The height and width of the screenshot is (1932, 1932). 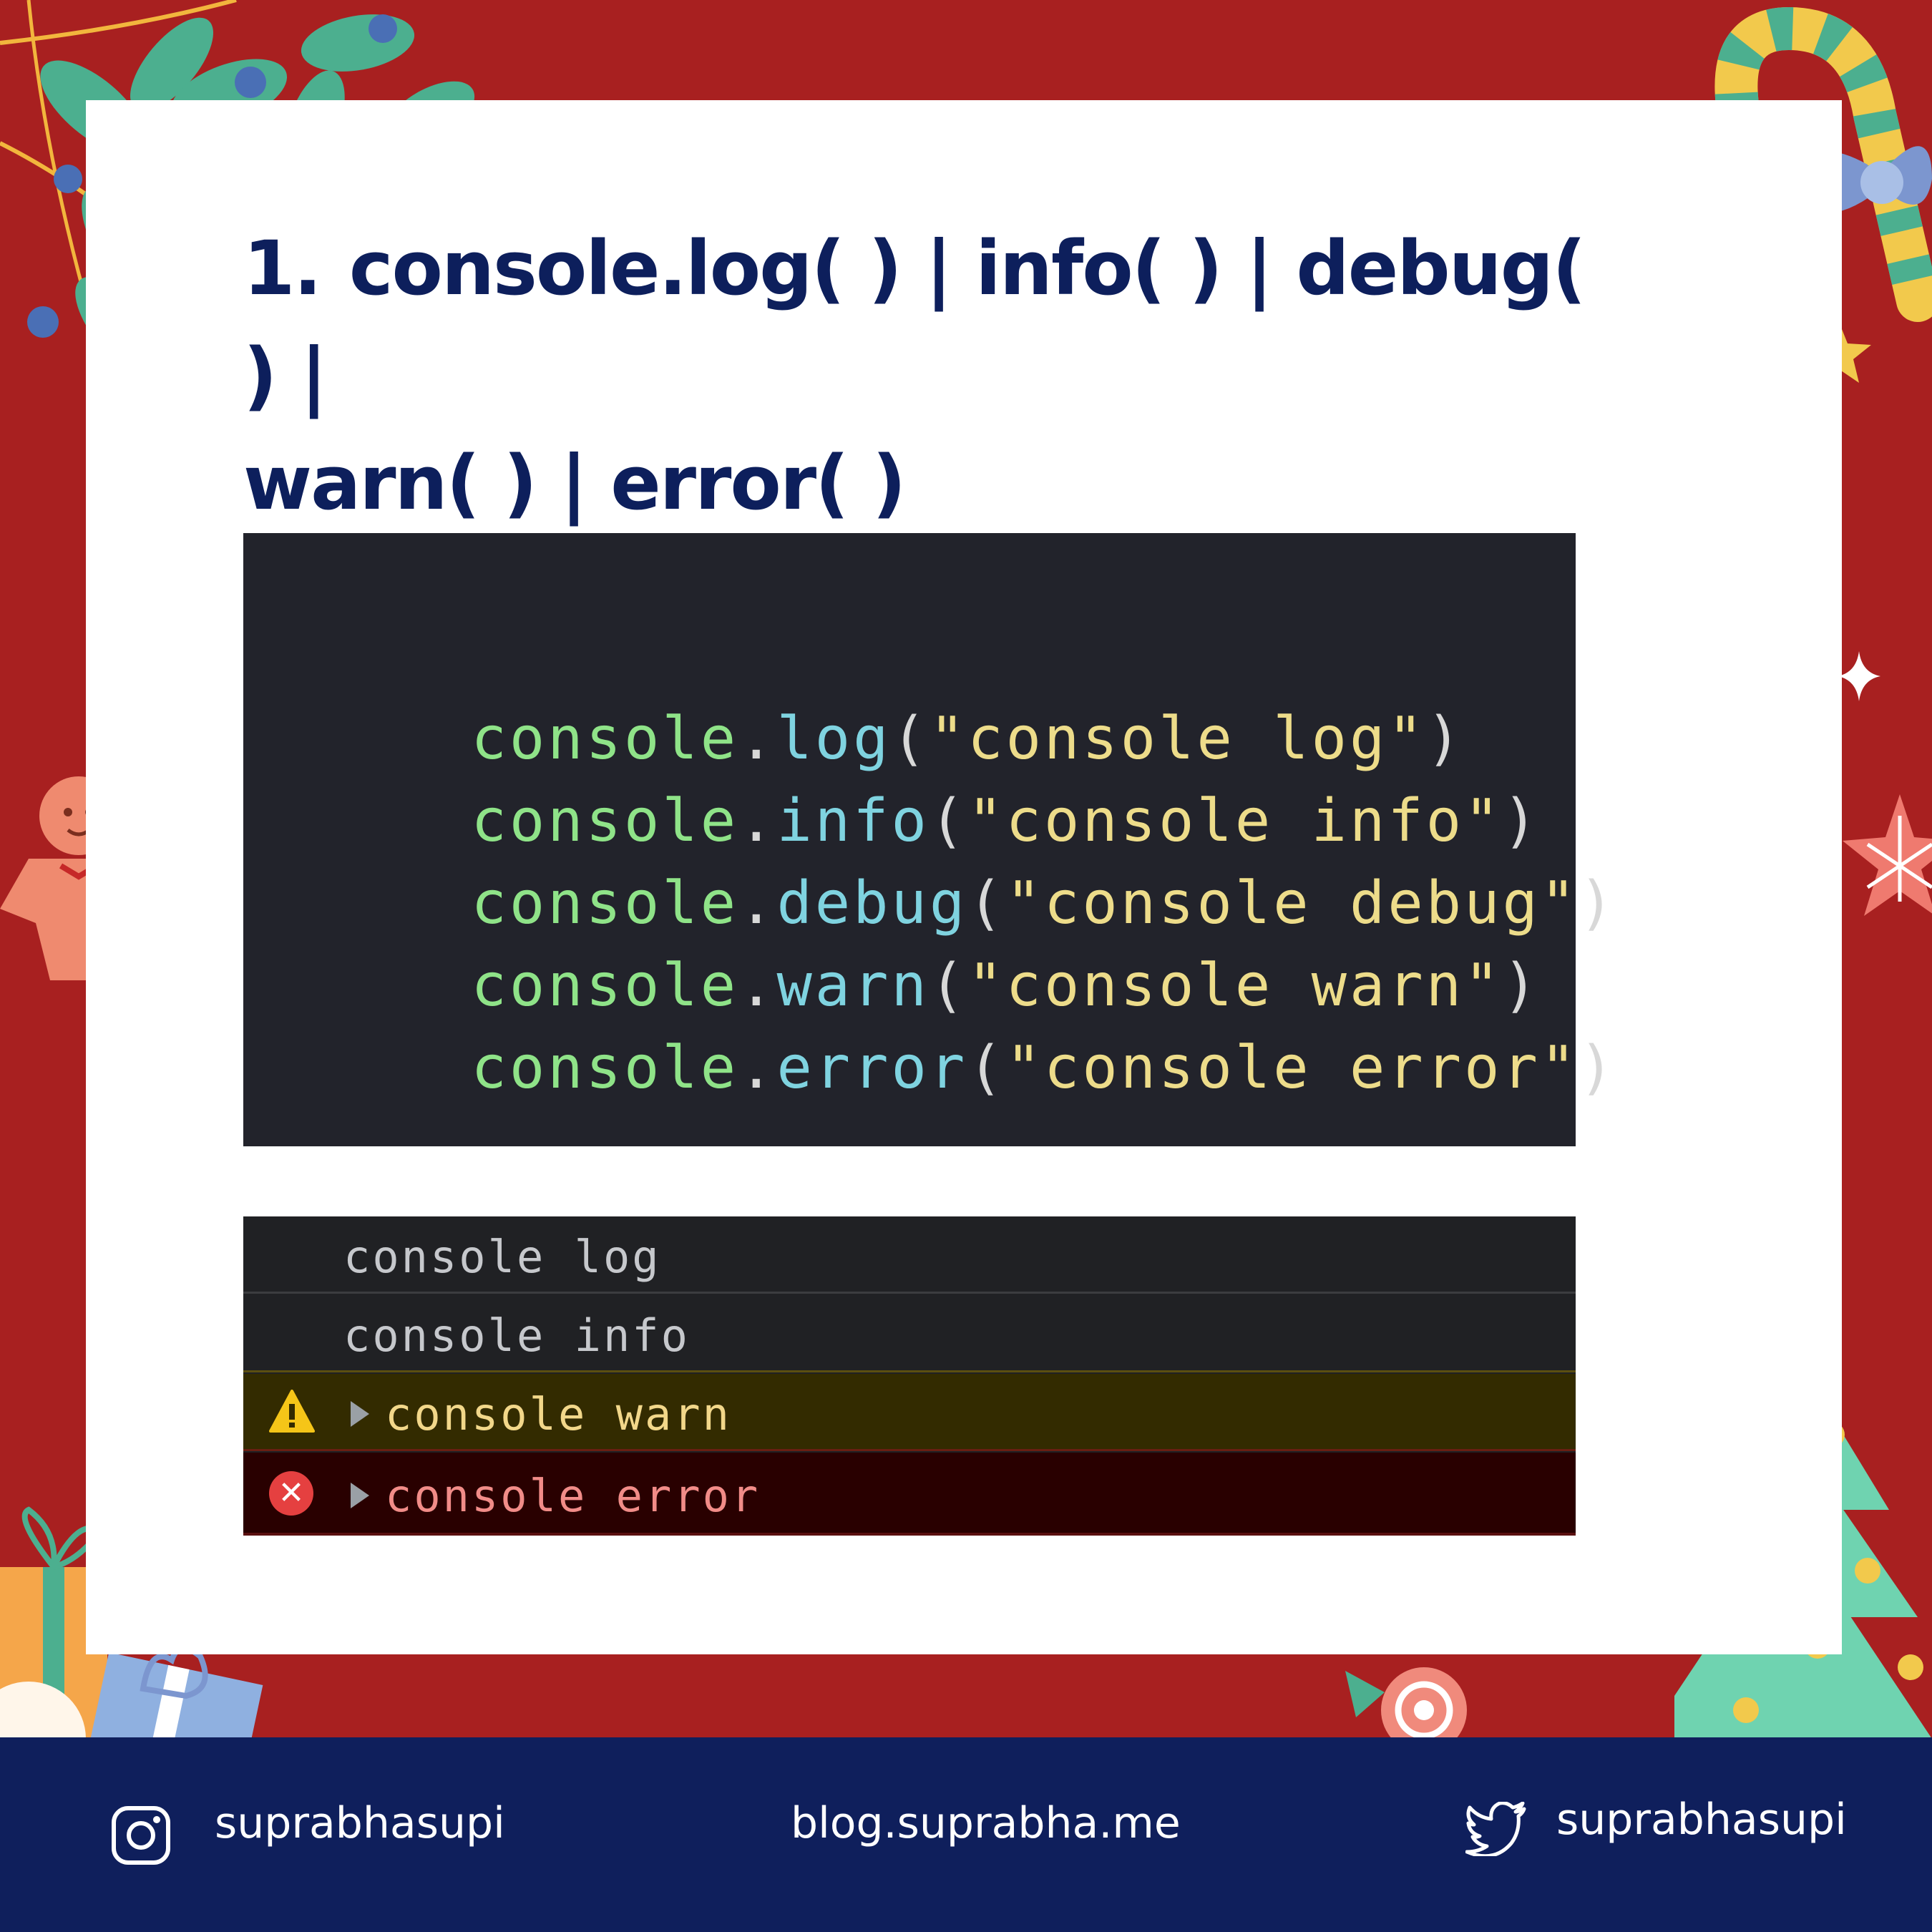 What do you see at coordinates (292, 1411) in the screenshot?
I see `warning-icon` at bounding box center [292, 1411].